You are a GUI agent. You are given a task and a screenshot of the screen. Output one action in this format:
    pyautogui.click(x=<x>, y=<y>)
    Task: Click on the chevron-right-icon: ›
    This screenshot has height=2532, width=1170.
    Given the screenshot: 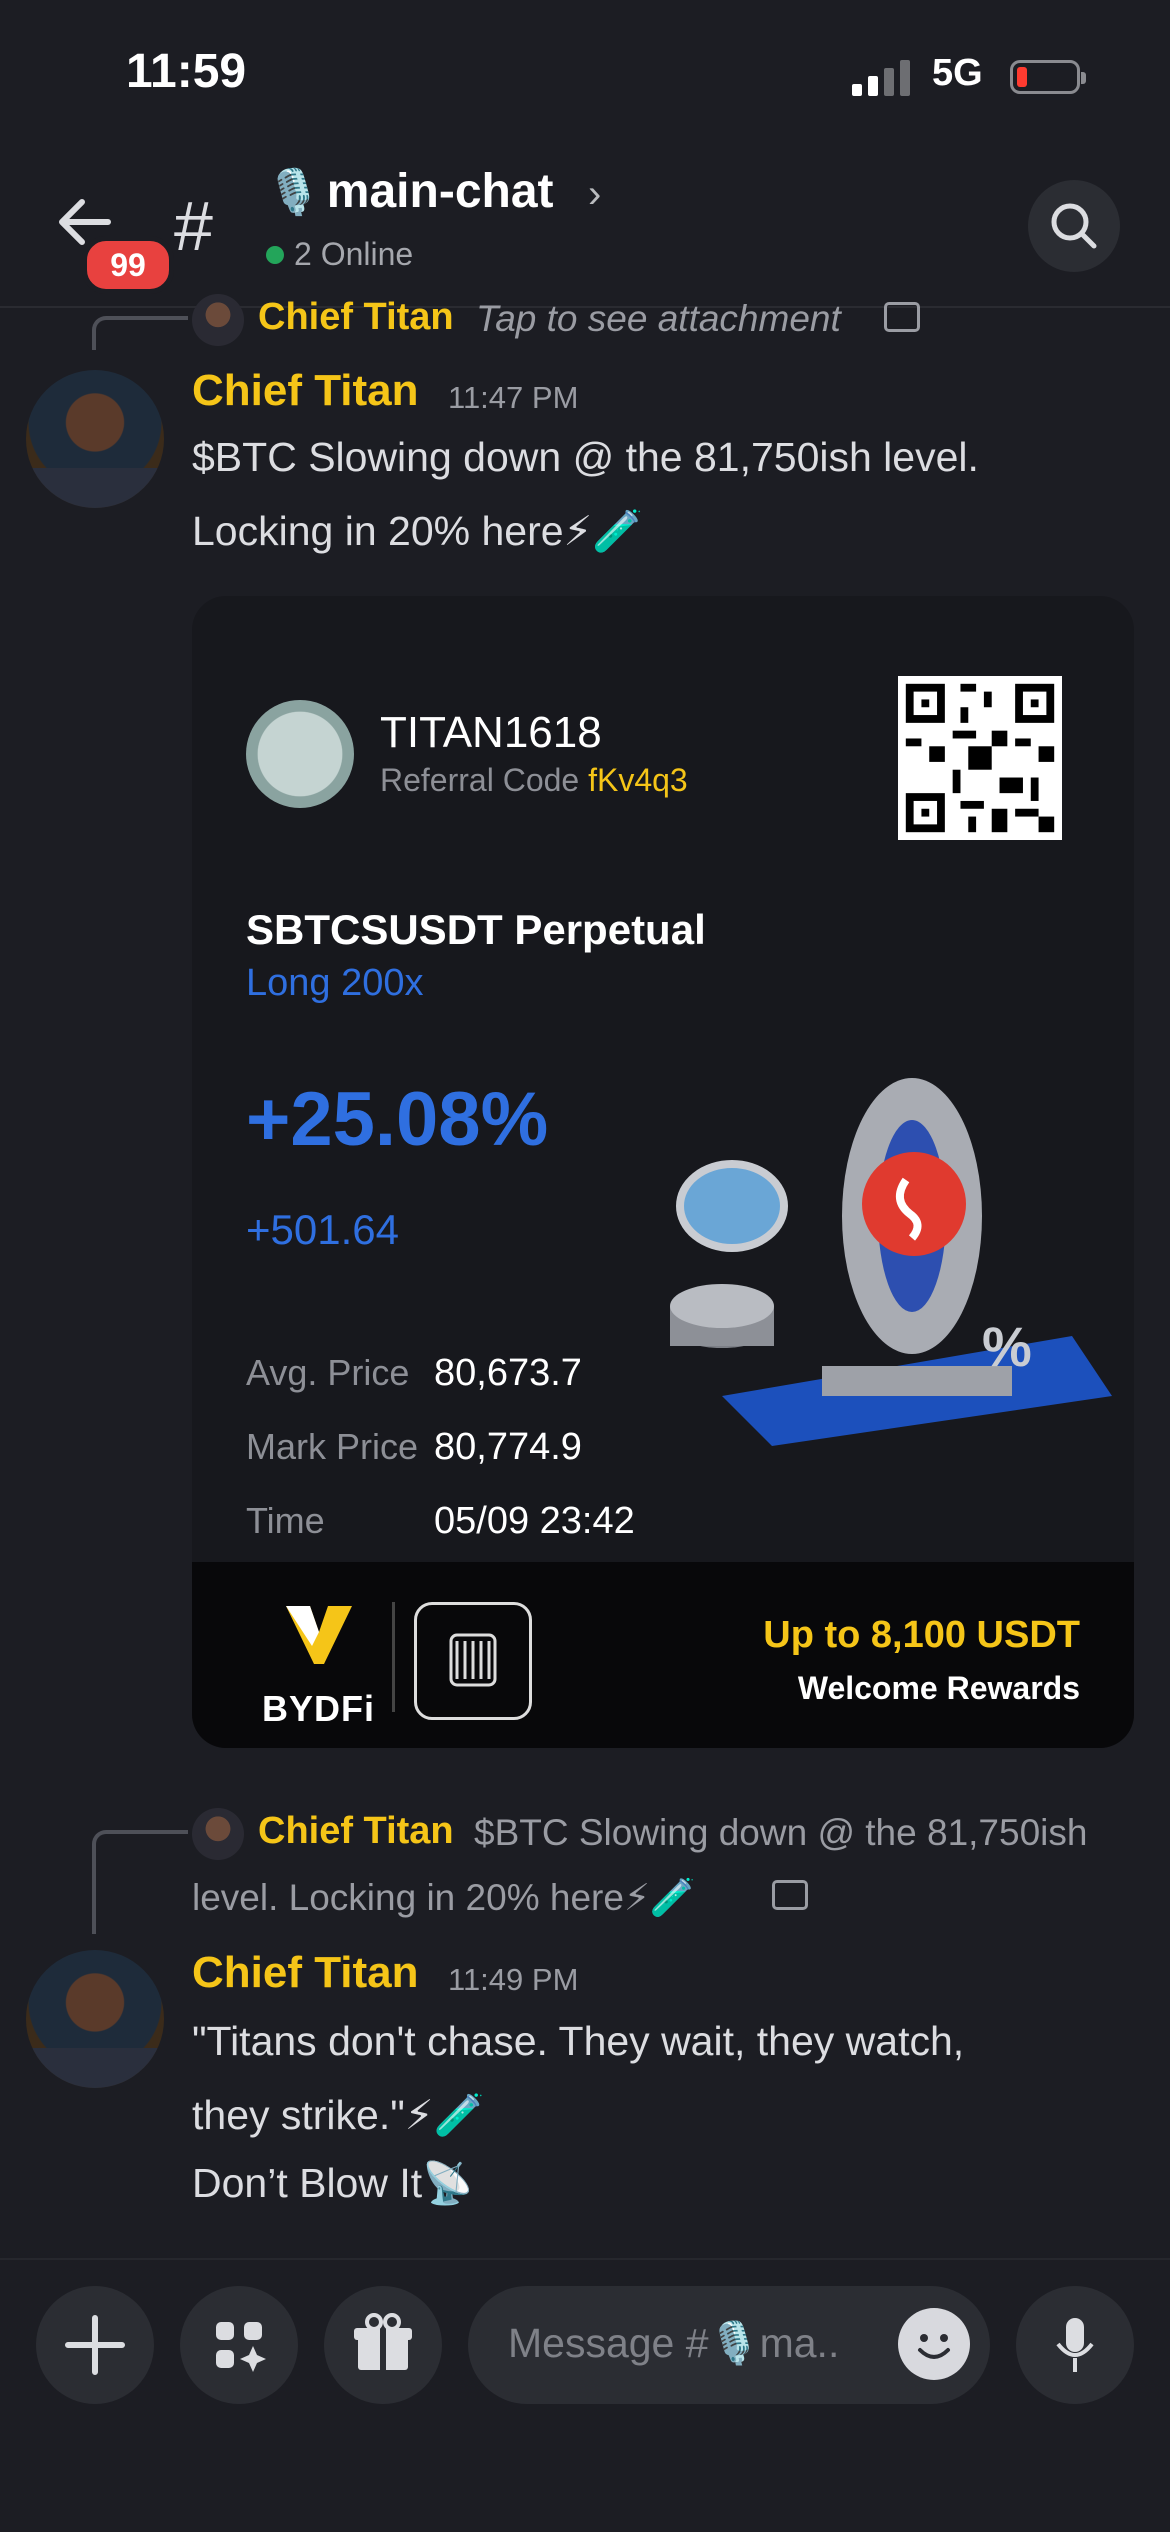 What is the action you would take?
    pyautogui.click(x=594, y=194)
    